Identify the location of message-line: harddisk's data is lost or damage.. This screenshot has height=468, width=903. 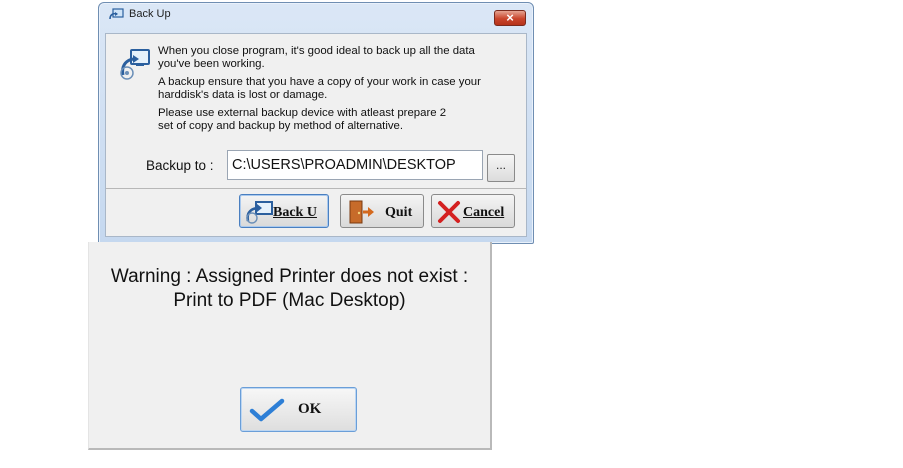
(243, 94).